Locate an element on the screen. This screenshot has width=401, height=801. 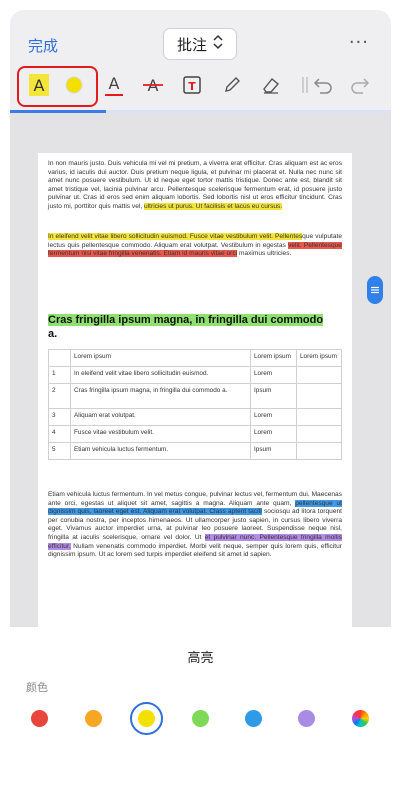
eraser-icon is located at coordinates (271, 85).